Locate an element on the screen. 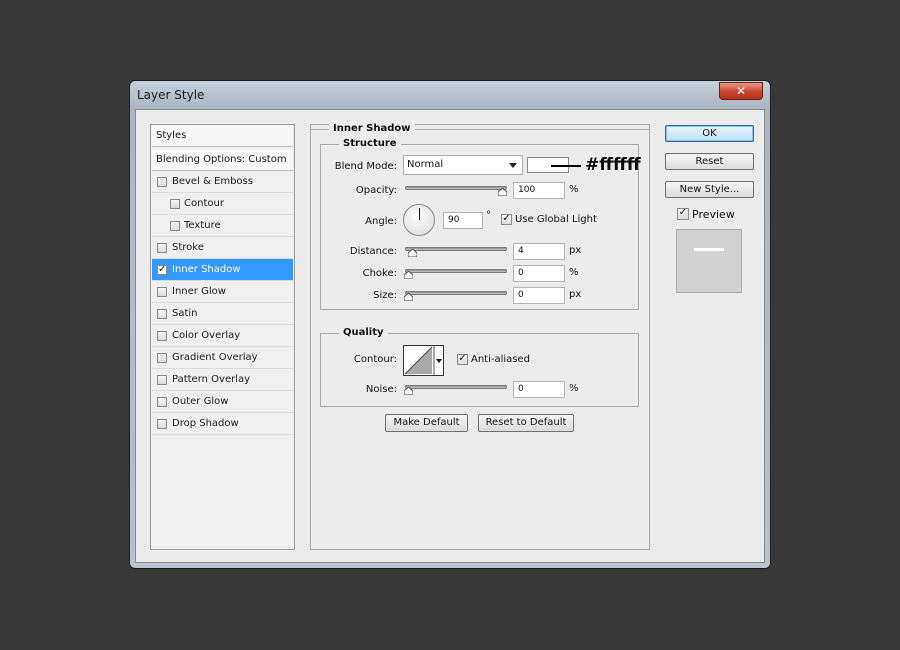 The height and width of the screenshot is (650, 900). style-item-drop-shadow: Drop Shadow is located at coordinates (222, 424).